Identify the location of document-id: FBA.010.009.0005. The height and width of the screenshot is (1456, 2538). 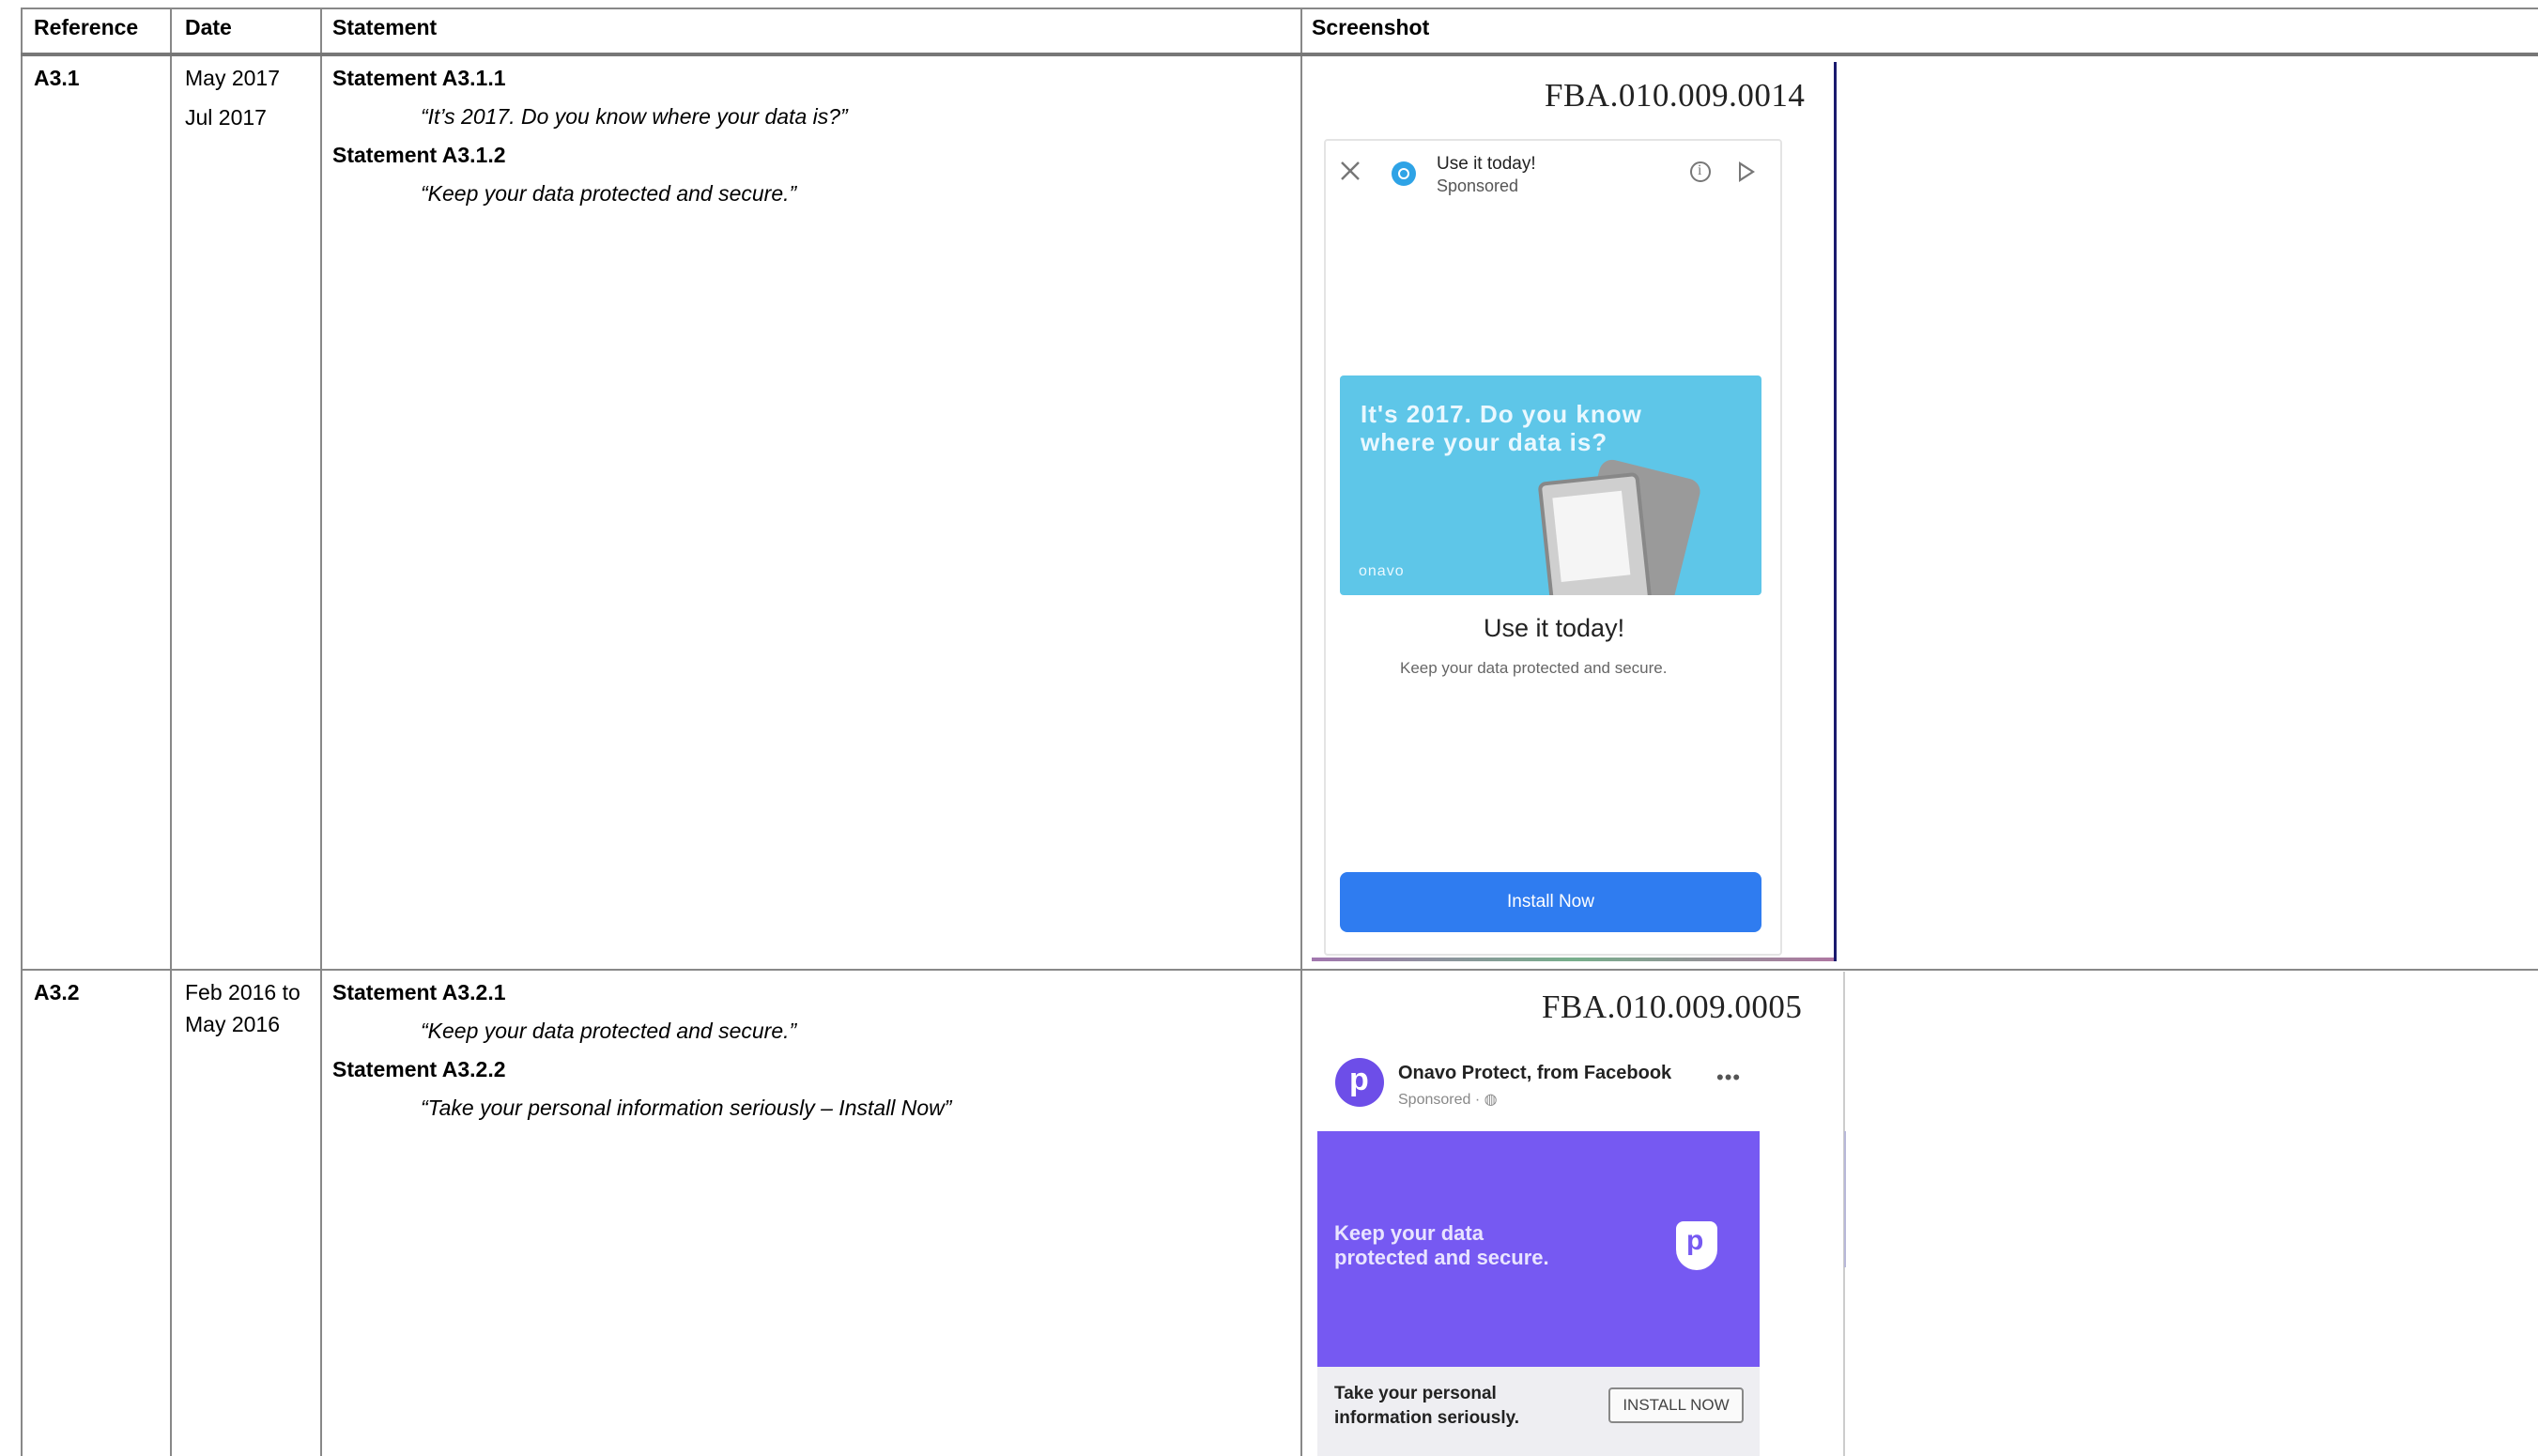
(1672, 1007).